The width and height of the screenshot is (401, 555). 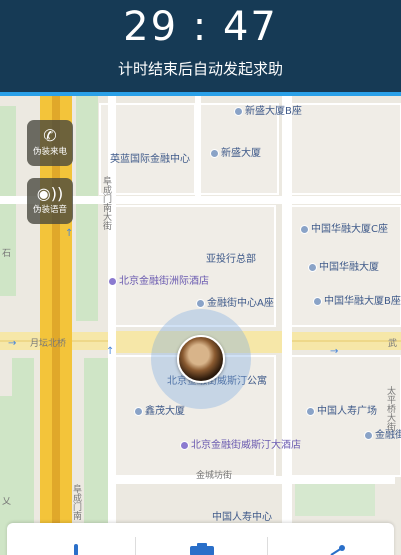 What do you see at coordinates (76, 502) in the screenshot?
I see `street-label-vertical-2: 阜成门南` at bounding box center [76, 502].